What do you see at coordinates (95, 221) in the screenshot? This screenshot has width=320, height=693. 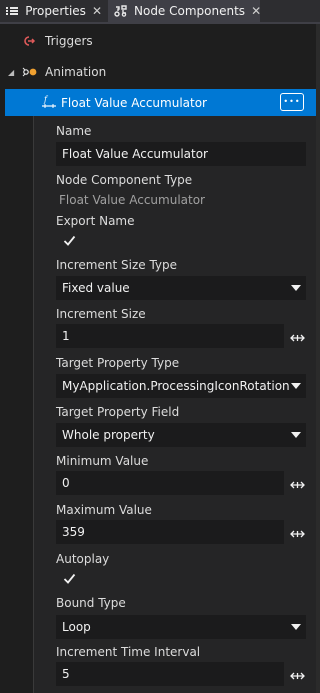 I see `export-name-label: Export Name` at bounding box center [95, 221].